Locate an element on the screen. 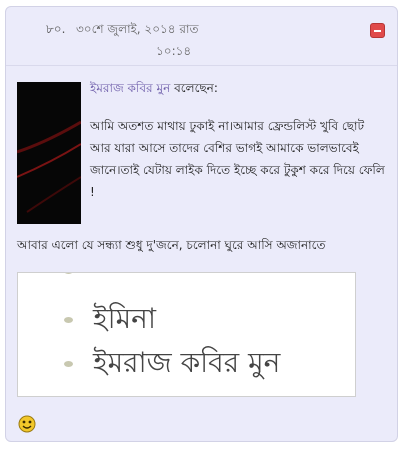 This screenshot has width=402, height=450. quote-line: ! is located at coordinates (92, 192).